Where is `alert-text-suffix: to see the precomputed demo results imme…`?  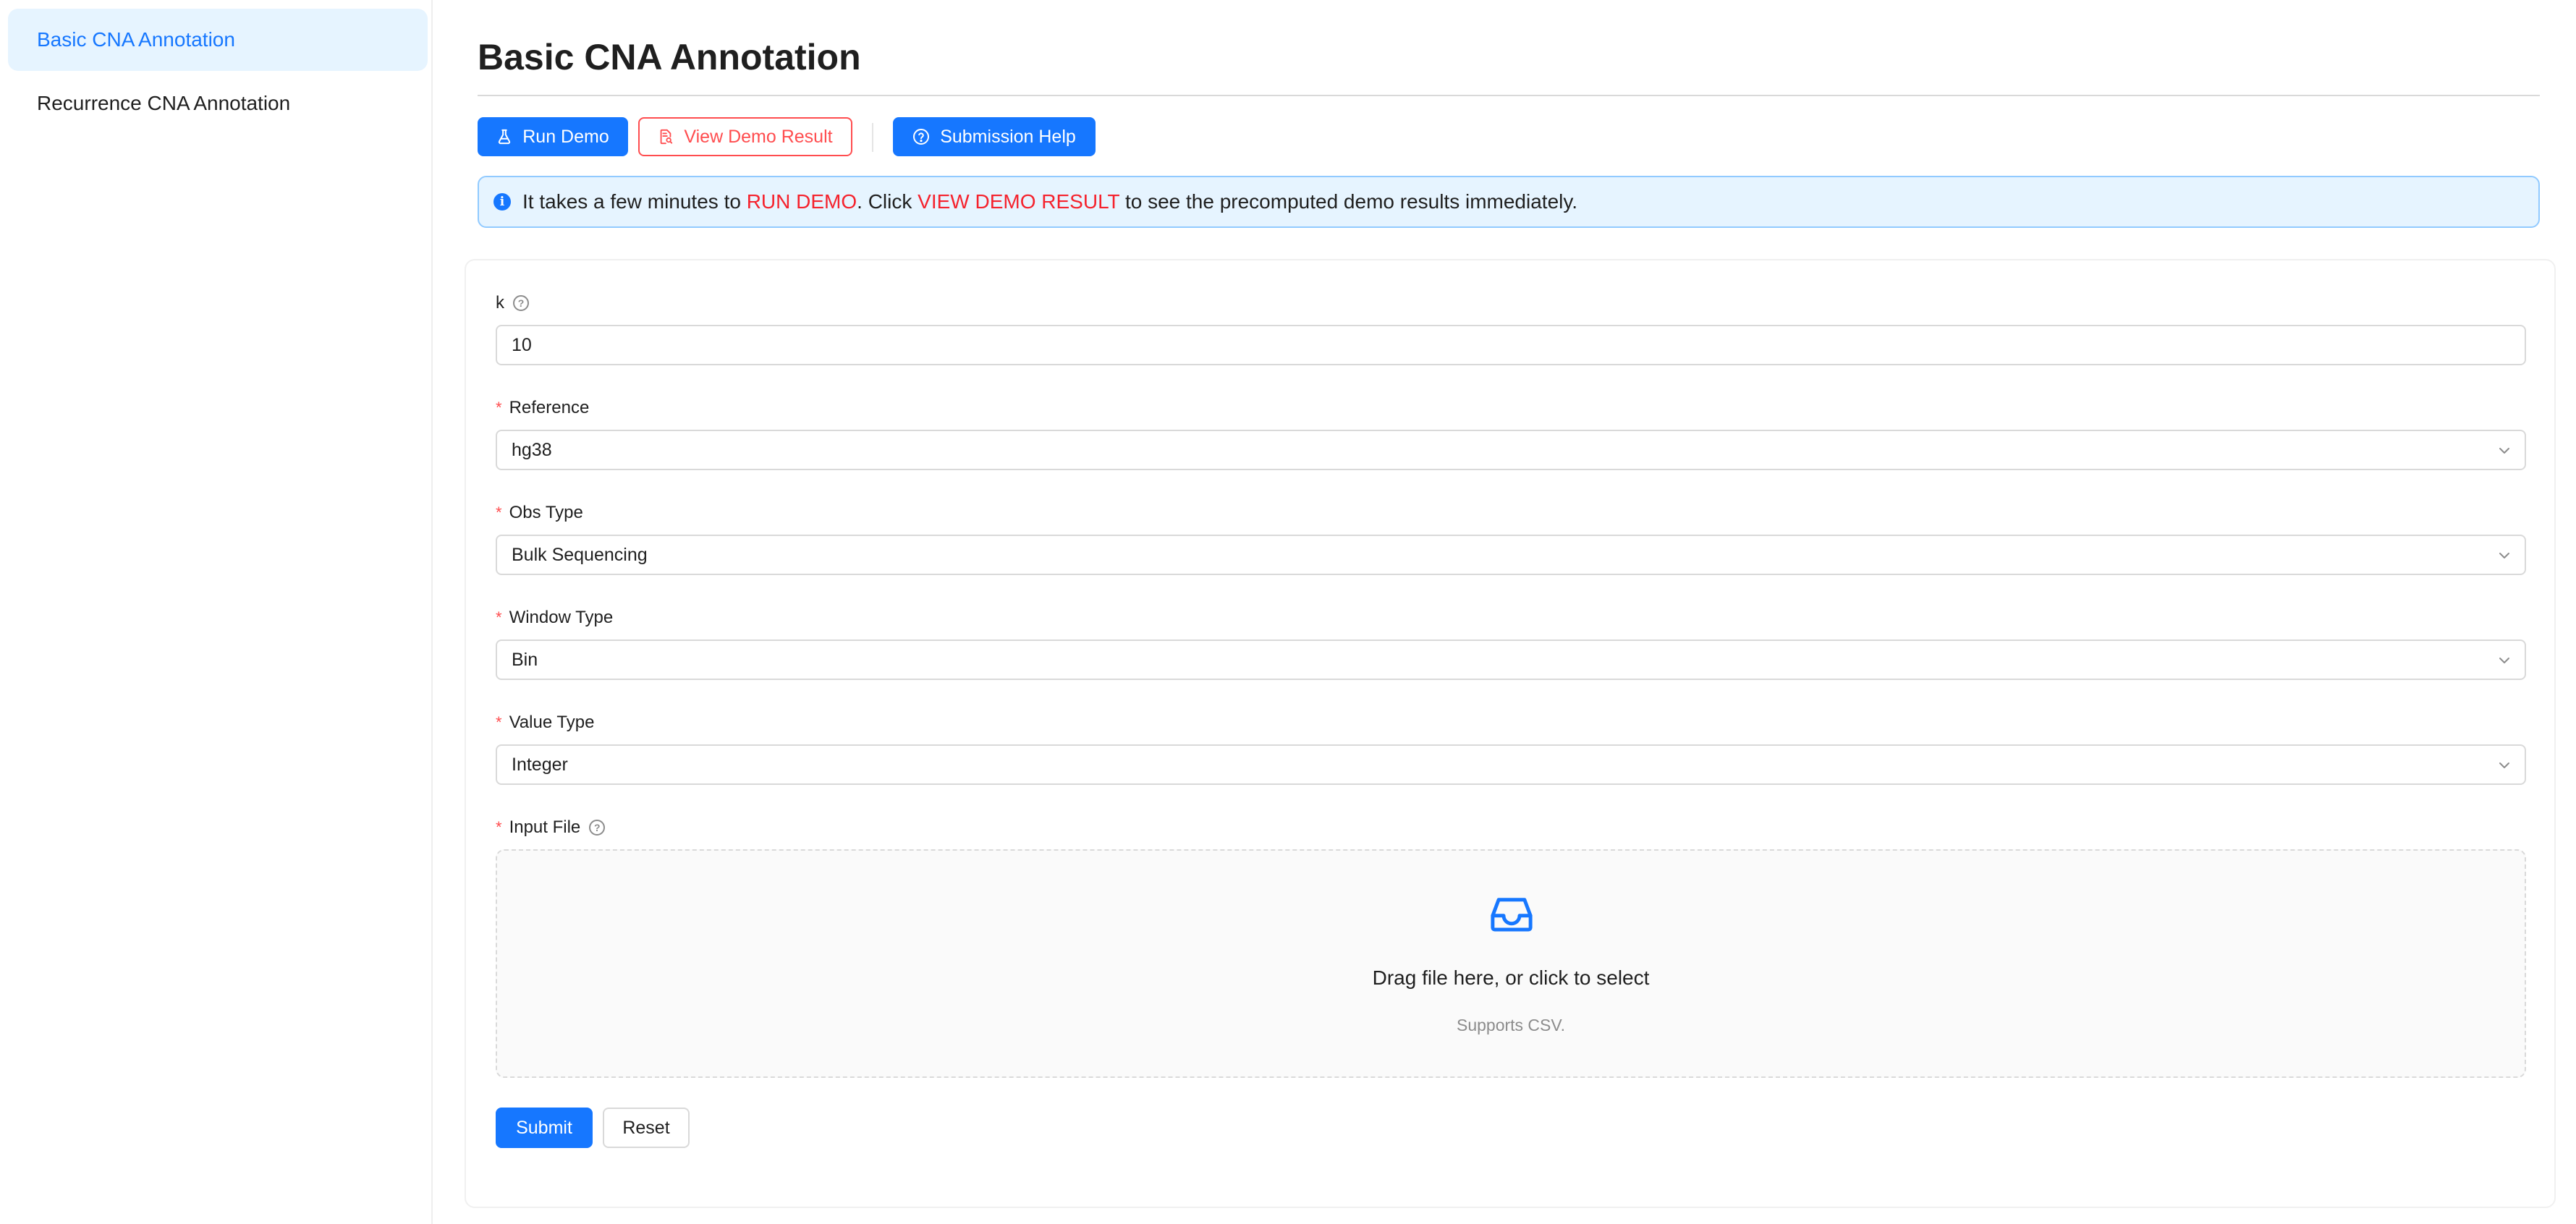
alert-text-suffix: to see the precomputed demo results imme… is located at coordinates (1348, 202).